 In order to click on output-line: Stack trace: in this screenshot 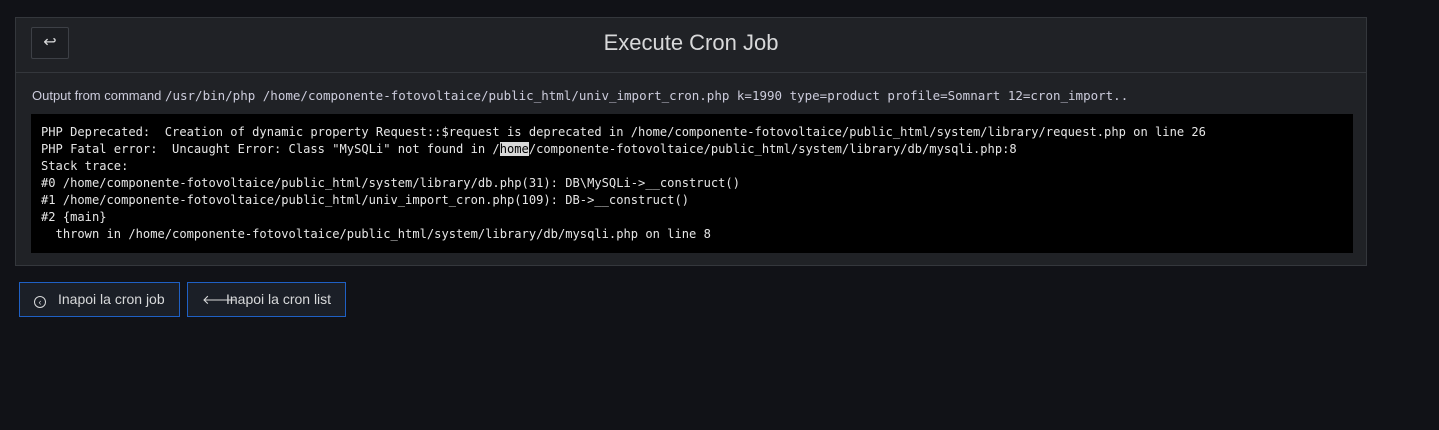, I will do `click(85, 166)`.